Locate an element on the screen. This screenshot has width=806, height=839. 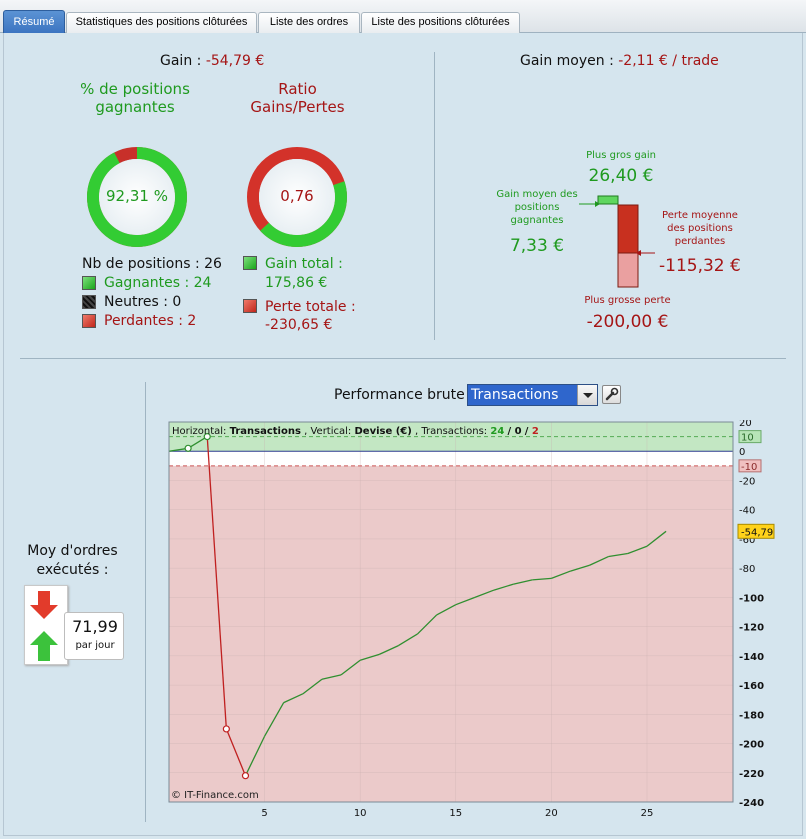
perdantes-count: Perdantes : 2 is located at coordinates (150, 321).